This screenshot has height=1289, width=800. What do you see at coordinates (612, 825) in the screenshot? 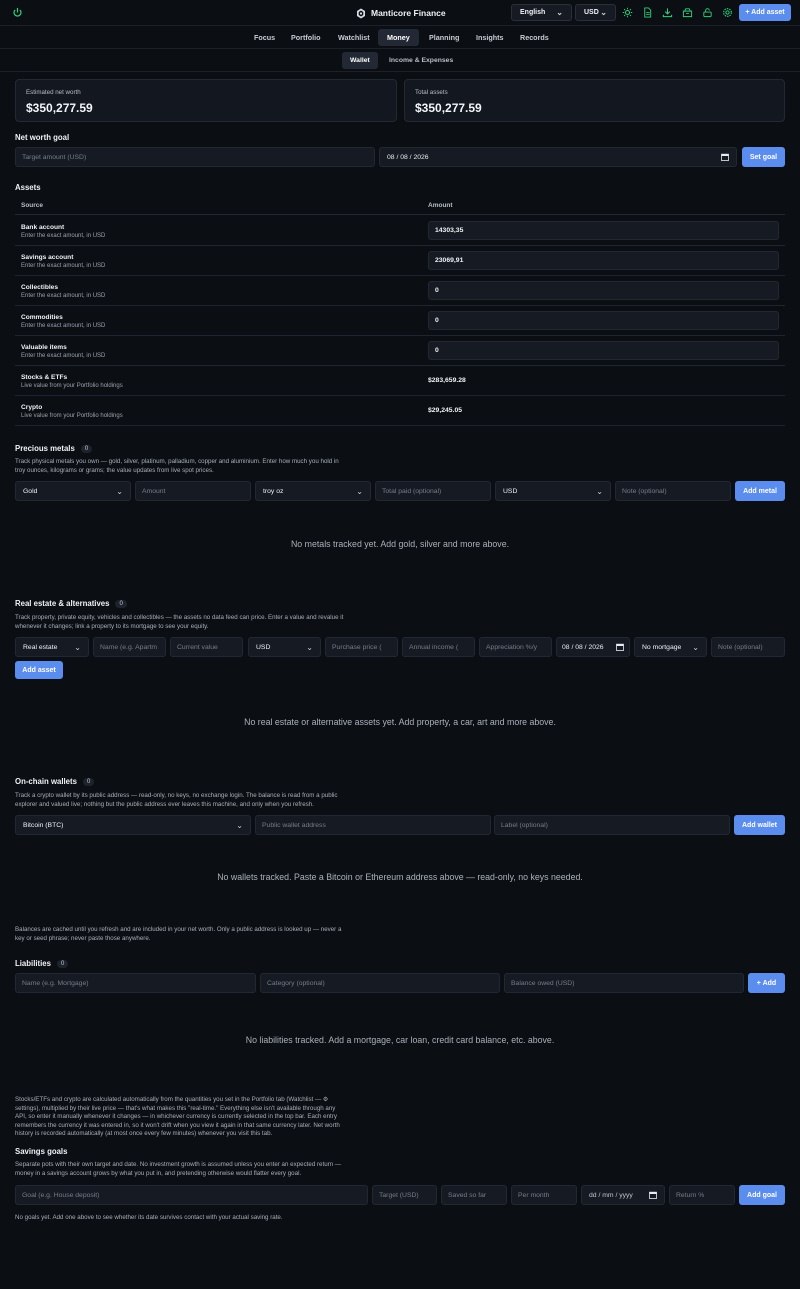
I see `wallet-label-input: Label (optional)` at bounding box center [612, 825].